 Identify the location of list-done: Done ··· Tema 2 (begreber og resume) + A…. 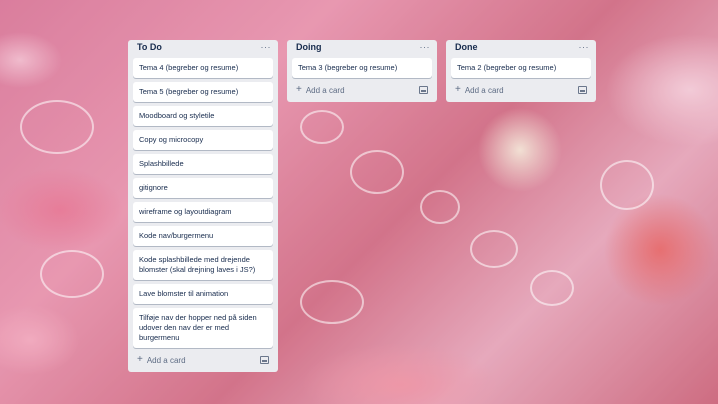
(521, 71).